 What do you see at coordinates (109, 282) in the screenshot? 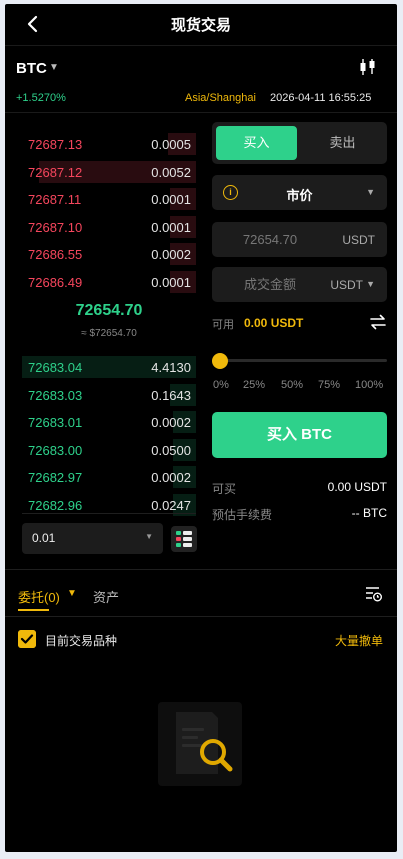
I see `ask-row: 72686.49 0.0001` at bounding box center [109, 282].